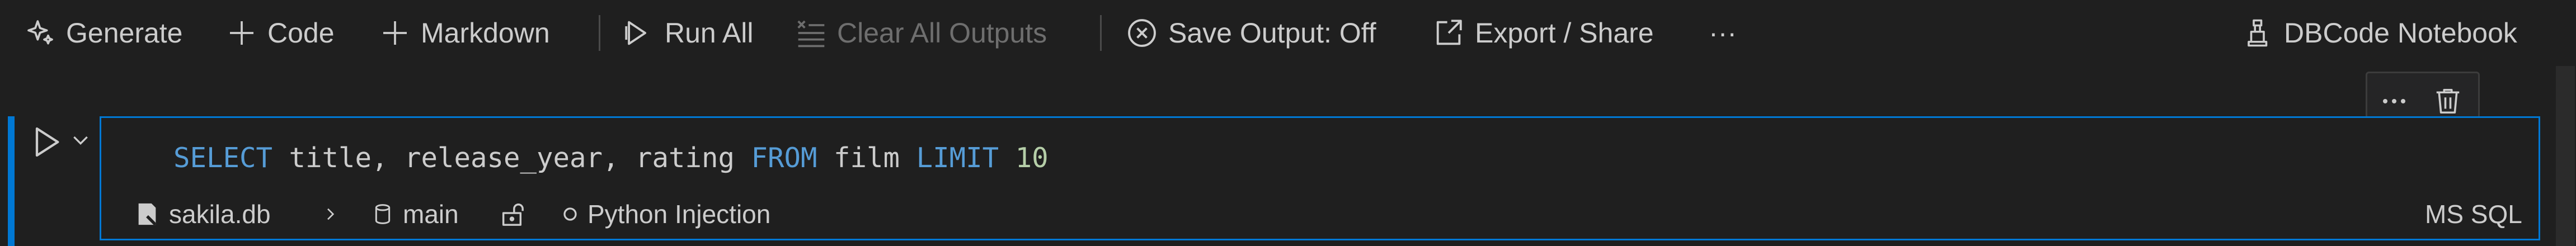 The height and width of the screenshot is (246, 2576). Describe the element at coordinates (957, 158) in the screenshot. I see `keyword-limit: LIMIT` at that location.